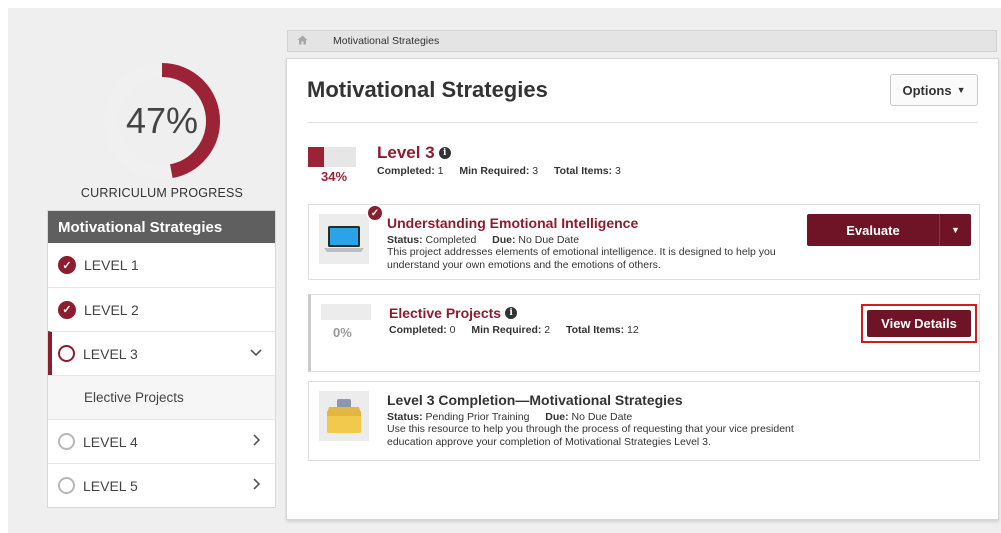  What do you see at coordinates (161, 227) in the screenshot?
I see `sidebar-title: Motivational Strategies` at bounding box center [161, 227].